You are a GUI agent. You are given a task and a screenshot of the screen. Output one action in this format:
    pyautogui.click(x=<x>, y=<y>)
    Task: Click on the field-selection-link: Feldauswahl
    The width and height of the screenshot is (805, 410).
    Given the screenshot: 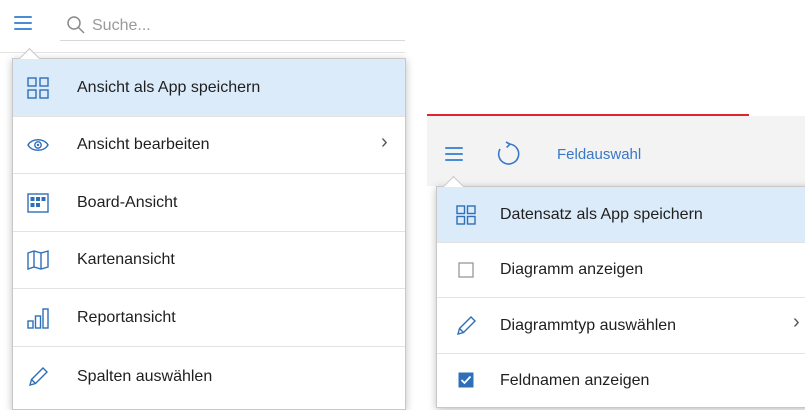 What is the action you would take?
    pyautogui.click(x=599, y=154)
    